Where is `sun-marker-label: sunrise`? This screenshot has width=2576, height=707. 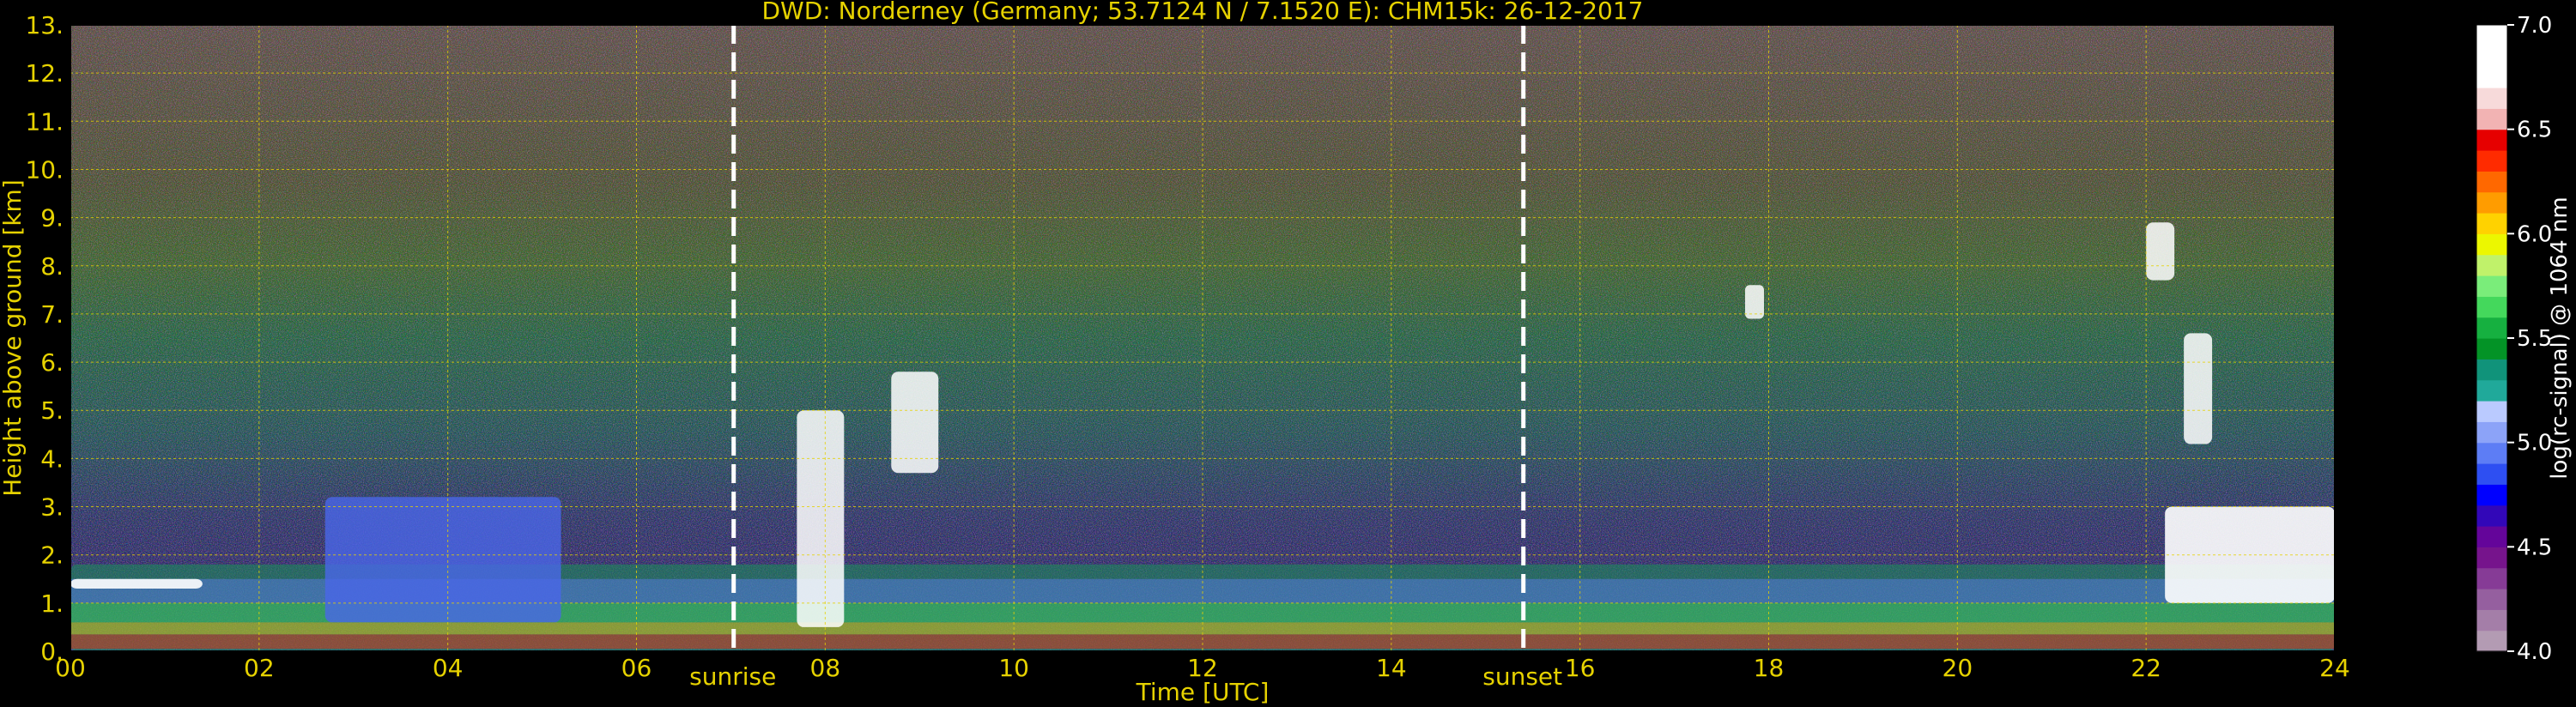
sun-marker-label: sunrise is located at coordinates (732, 676).